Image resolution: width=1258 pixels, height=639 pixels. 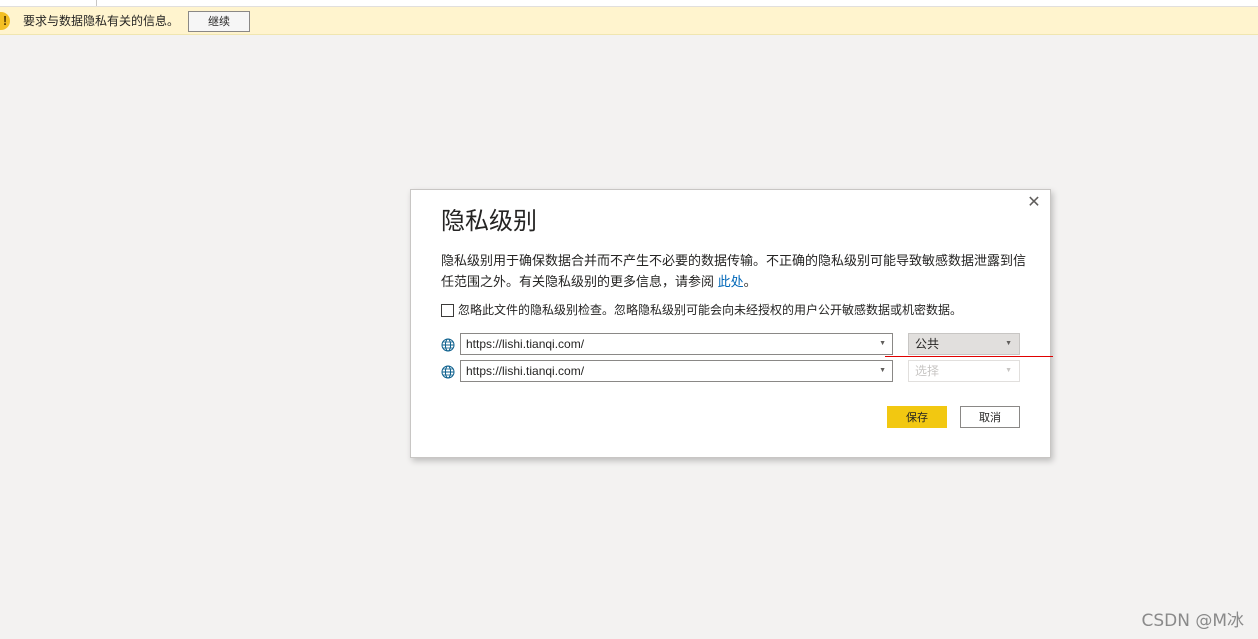 I want to click on close-icon: ✕, so click(x=1034, y=203).